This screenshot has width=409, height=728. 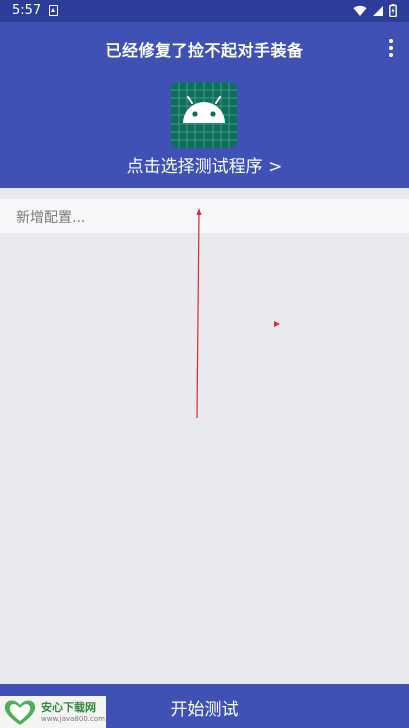 What do you see at coordinates (53, 10) in the screenshot?
I see `notification-icon` at bounding box center [53, 10].